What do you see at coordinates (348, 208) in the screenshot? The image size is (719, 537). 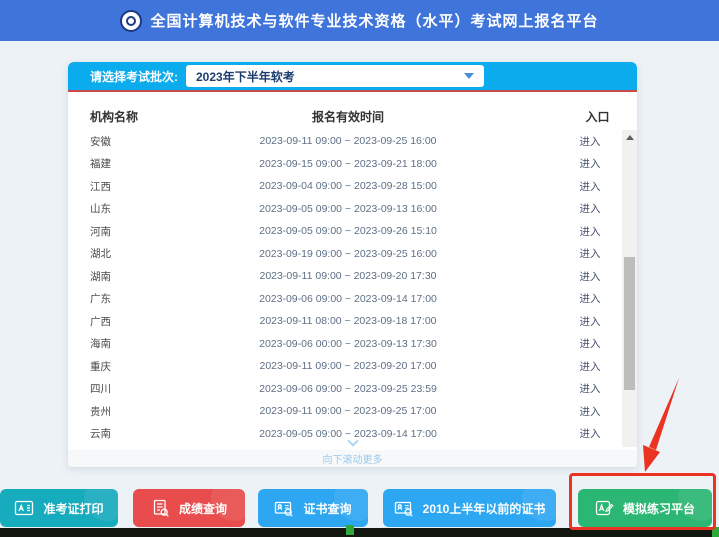 I see `cell-time: 2023-09-05 09:00 ~ 2023-09-13 16:00` at bounding box center [348, 208].